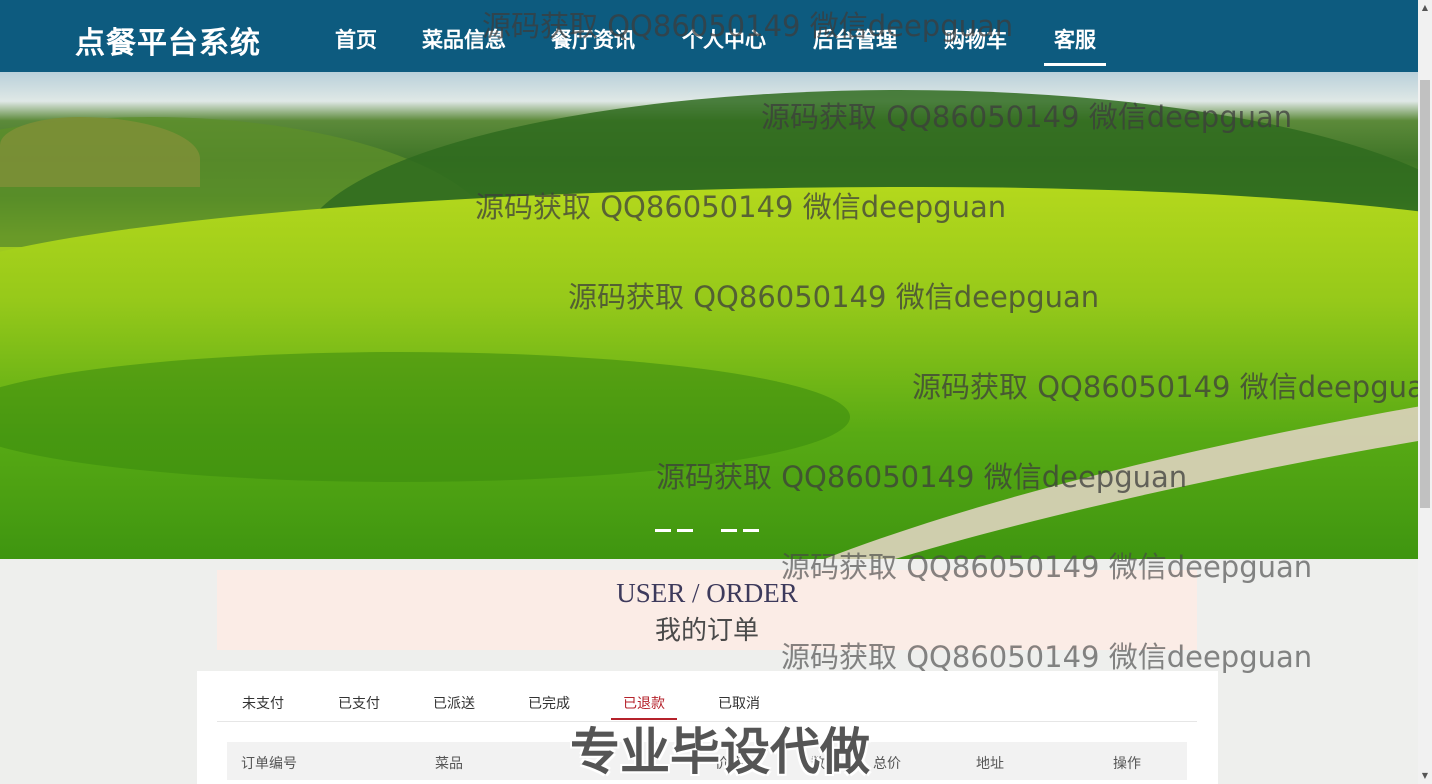 The image size is (1432, 784). What do you see at coordinates (359, 703) in the screenshot?
I see `tab-paid: 已支付` at bounding box center [359, 703].